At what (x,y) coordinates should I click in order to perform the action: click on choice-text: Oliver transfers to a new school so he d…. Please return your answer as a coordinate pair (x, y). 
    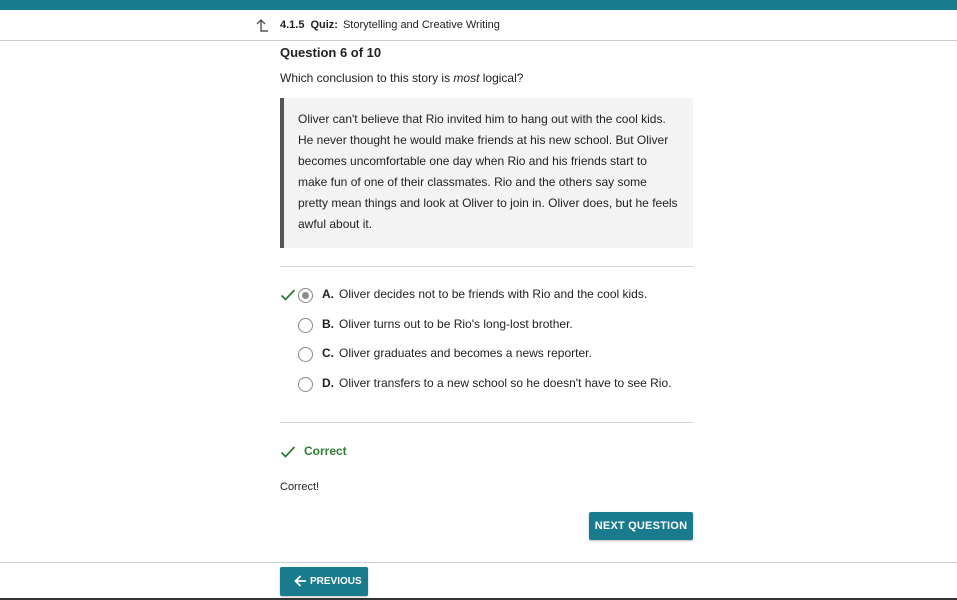
    Looking at the image, I should click on (505, 383).